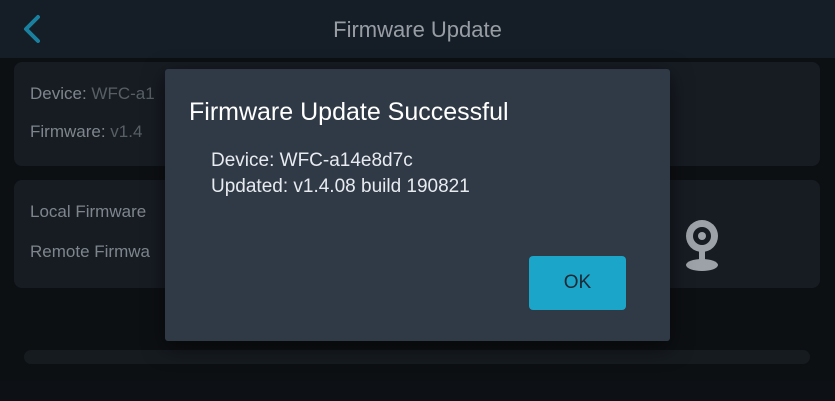 This screenshot has height=401, width=835. I want to click on ok-button: OK, so click(577, 283).